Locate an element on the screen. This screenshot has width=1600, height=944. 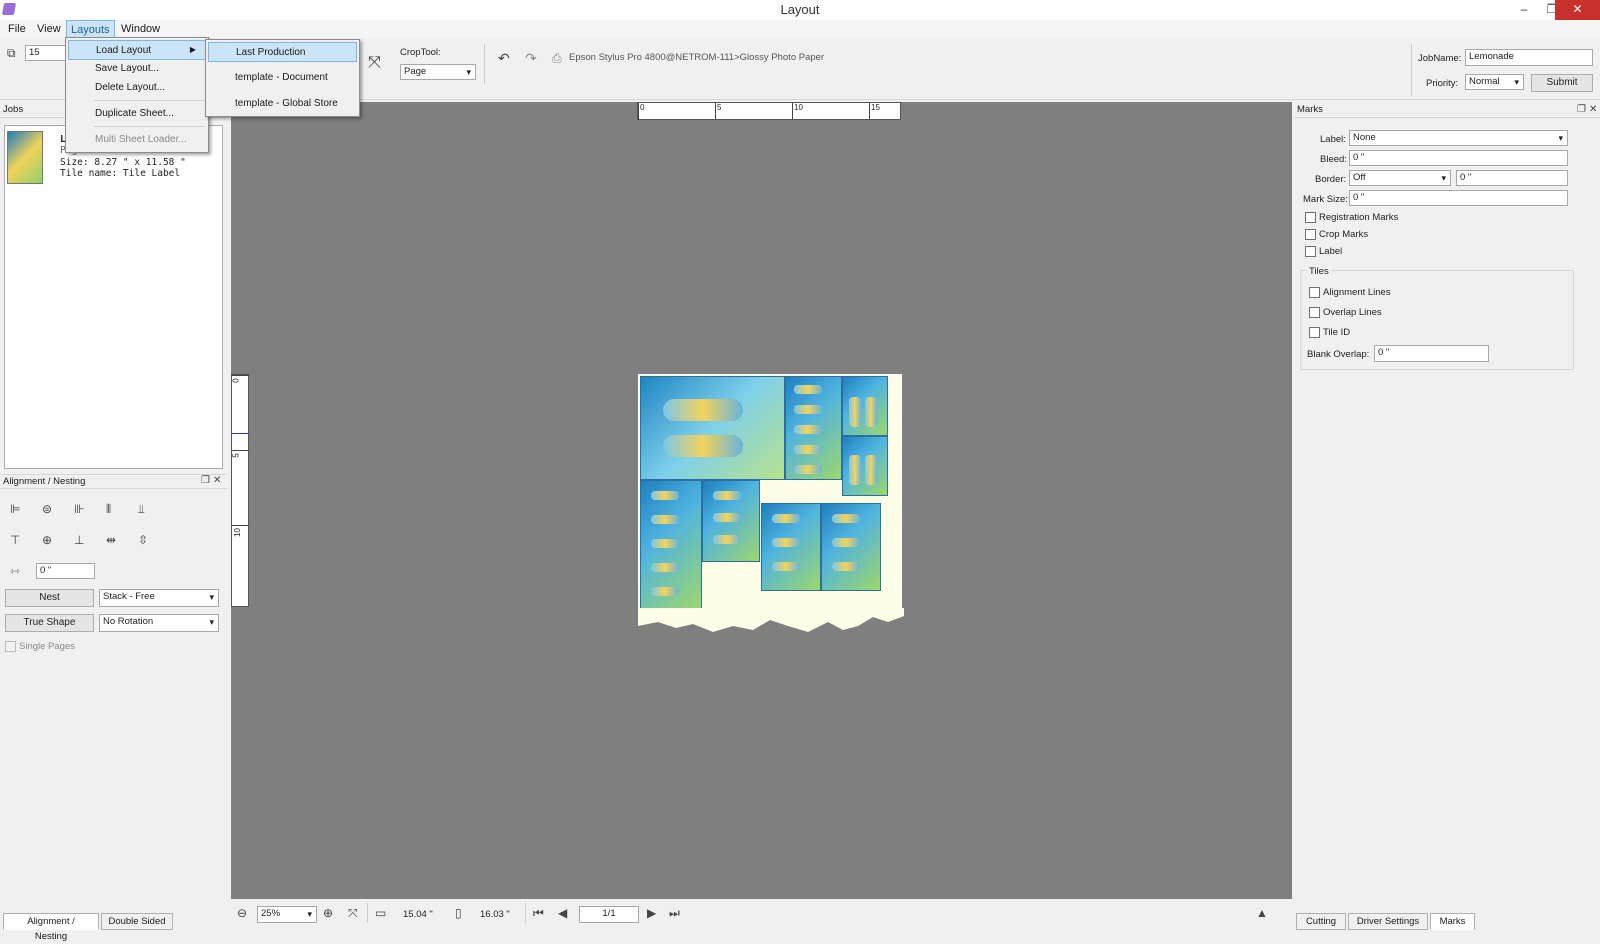
space-v-icon: ⇳ is located at coordinates (143, 540).